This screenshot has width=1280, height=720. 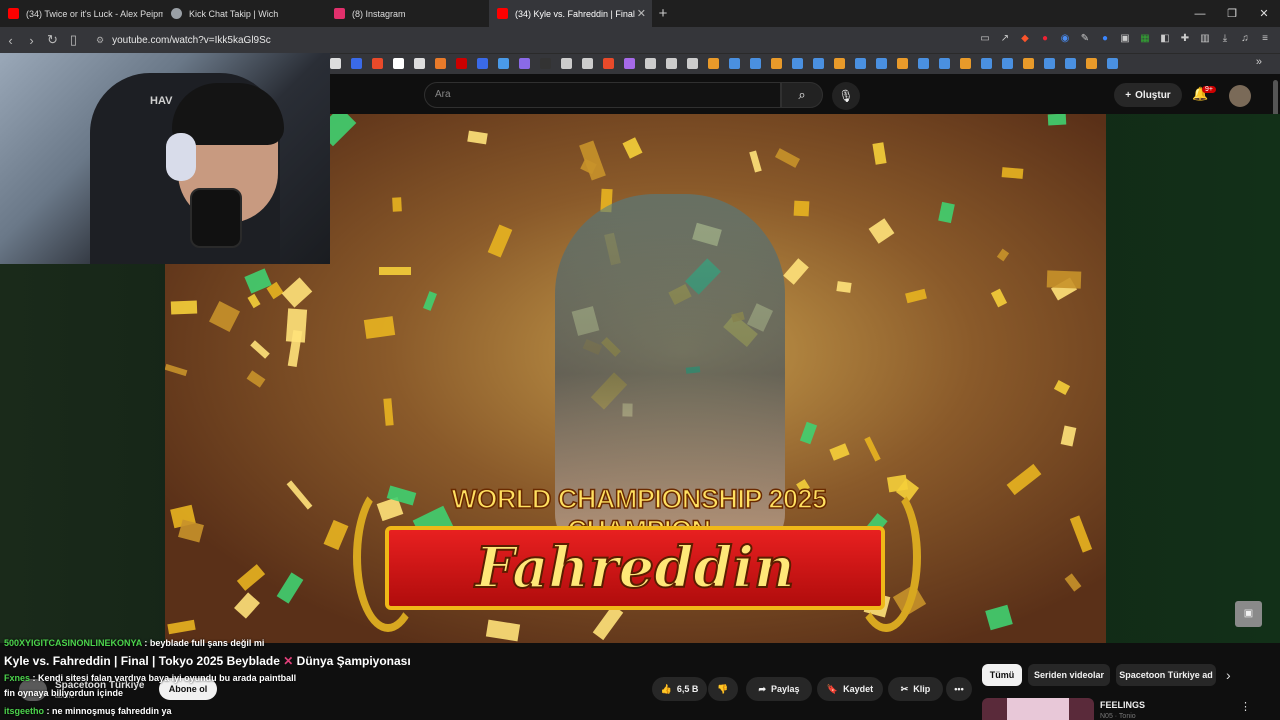 I want to click on minimize-icon: —, so click(x=1200, y=13).